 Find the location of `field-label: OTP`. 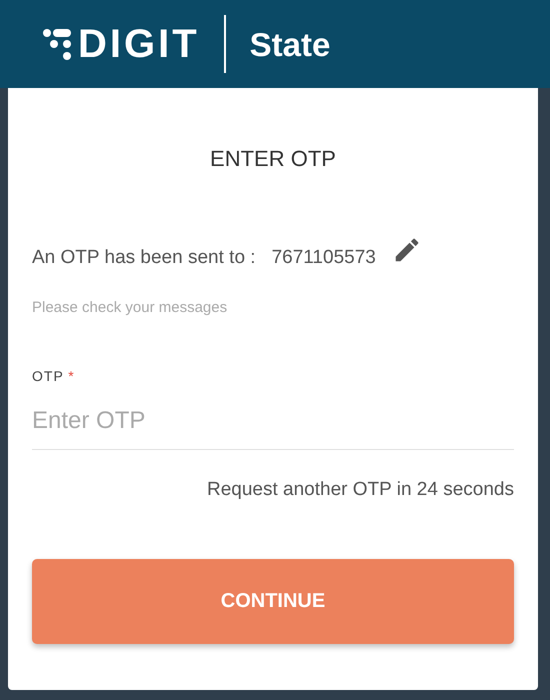

field-label: OTP is located at coordinates (48, 376).